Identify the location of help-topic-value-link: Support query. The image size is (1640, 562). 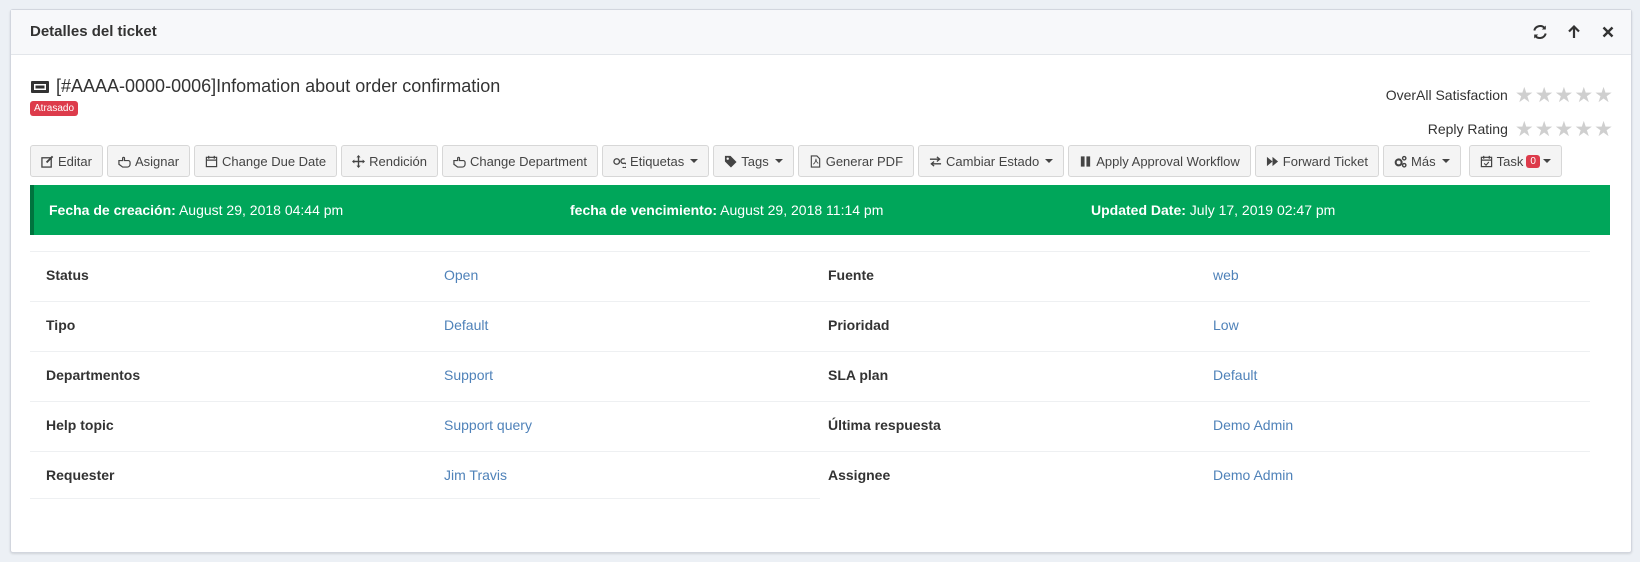
(488, 425).